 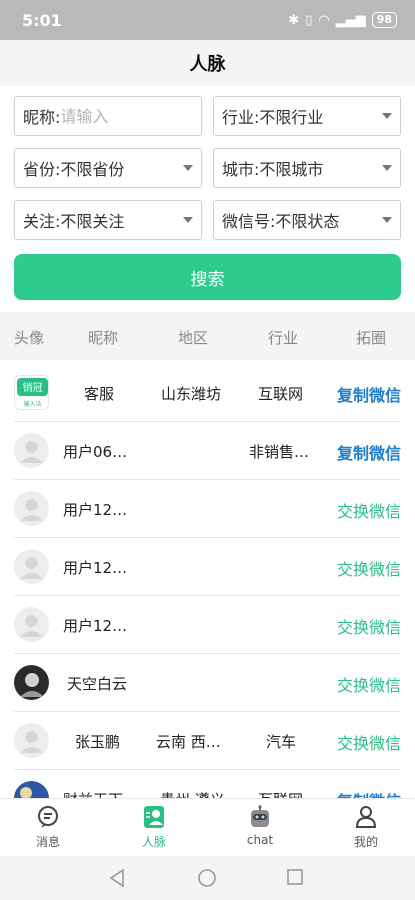 What do you see at coordinates (32, 404) in the screenshot?
I see `logo-sub-text: 输入法` at bounding box center [32, 404].